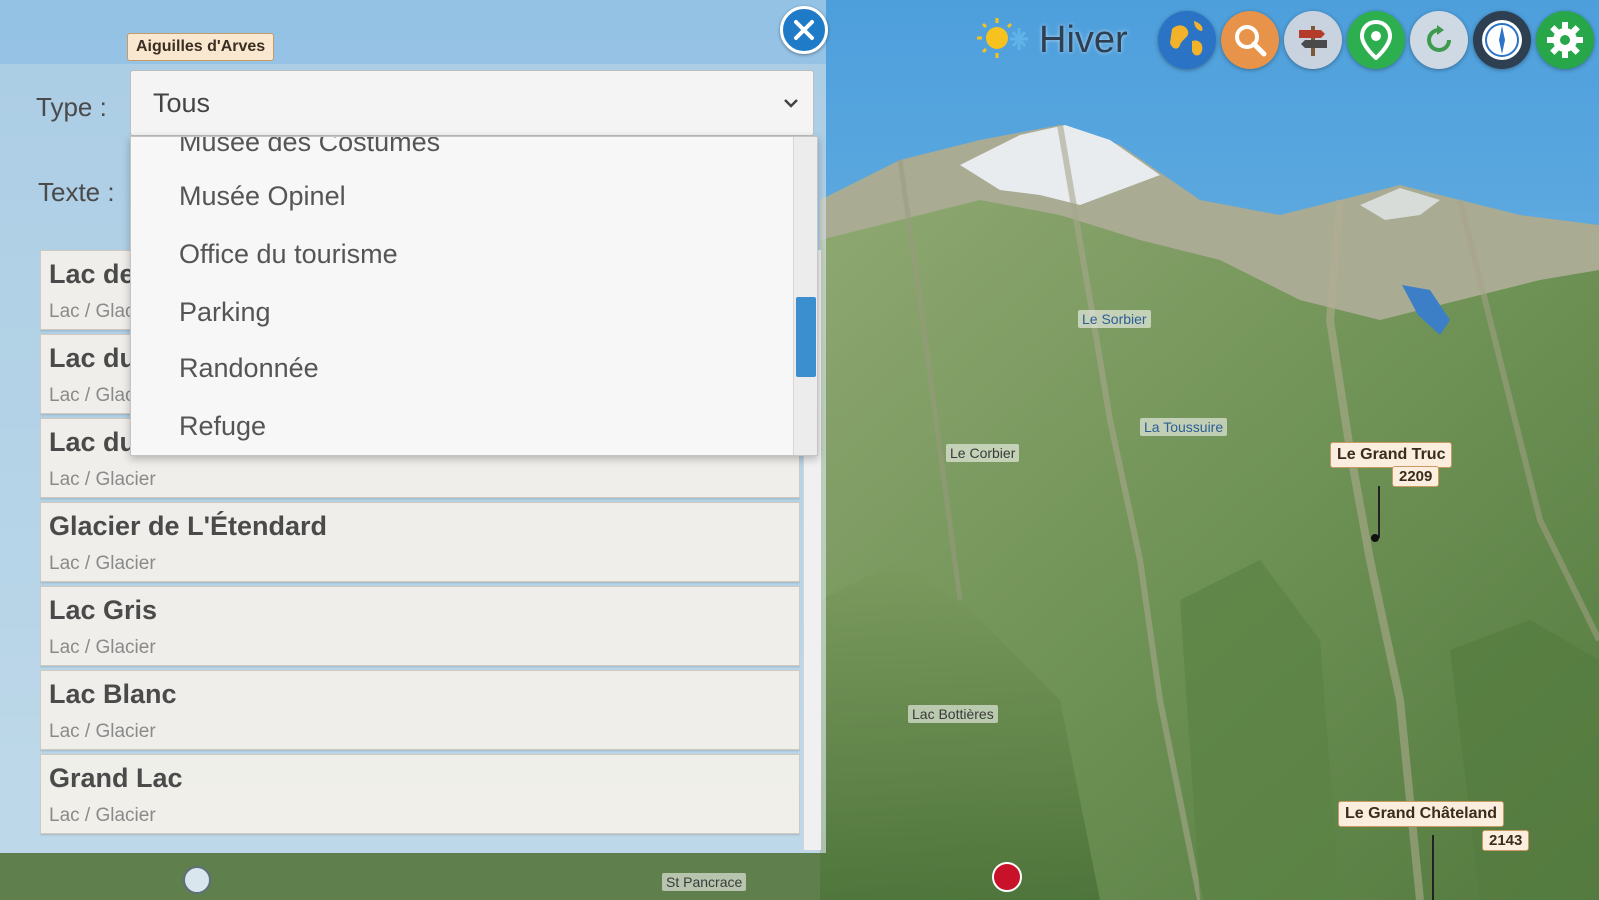 This screenshot has height=900, width=1599. What do you see at coordinates (182, 102) in the screenshot?
I see `type-select-value: Tous` at bounding box center [182, 102].